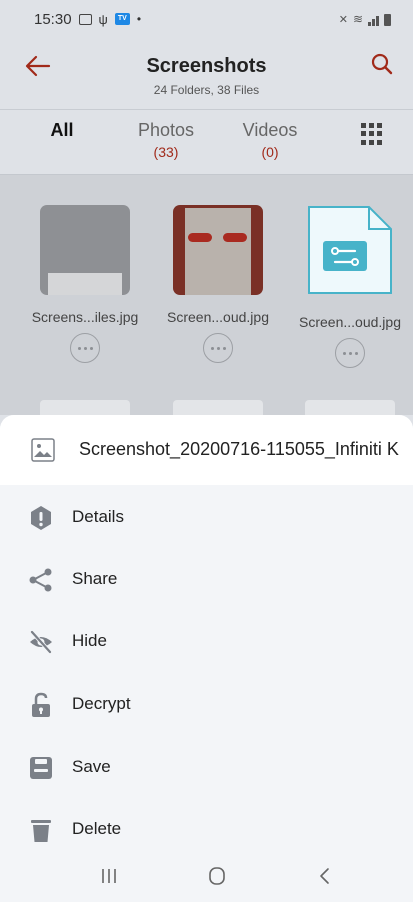 The image size is (413, 902). I want to click on search-icon, so click(382, 64).